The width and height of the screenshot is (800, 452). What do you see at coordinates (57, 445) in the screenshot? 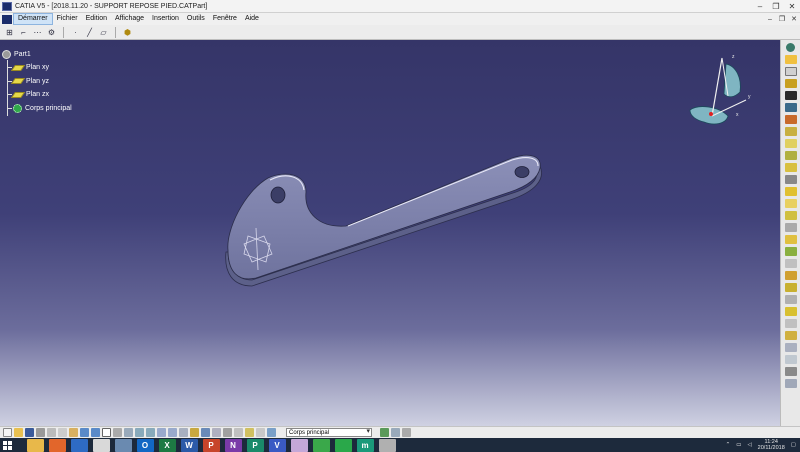
I see `firefox-taskbar-icon` at bounding box center [57, 445].